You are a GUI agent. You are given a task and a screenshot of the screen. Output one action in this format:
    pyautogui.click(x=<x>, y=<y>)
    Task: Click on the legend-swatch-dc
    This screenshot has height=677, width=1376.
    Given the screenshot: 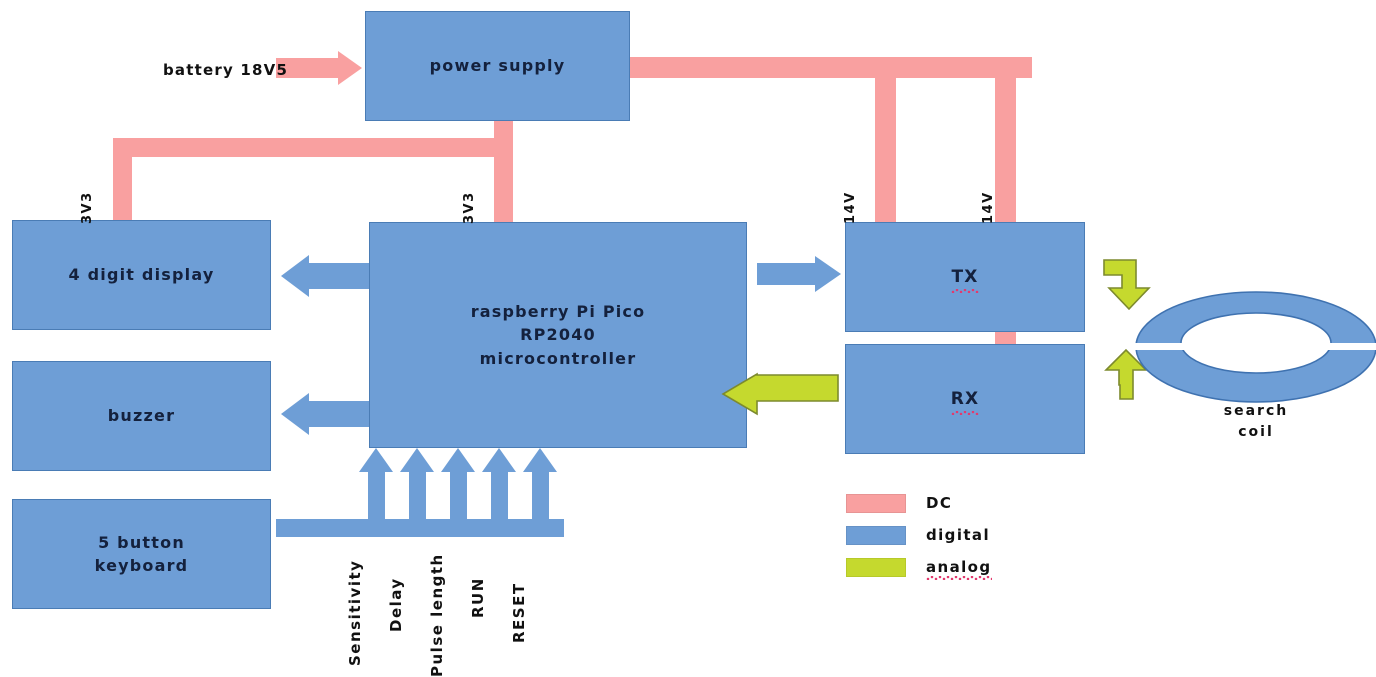 What is the action you would take?
    pyautogui.click(x=876, y=503)
    